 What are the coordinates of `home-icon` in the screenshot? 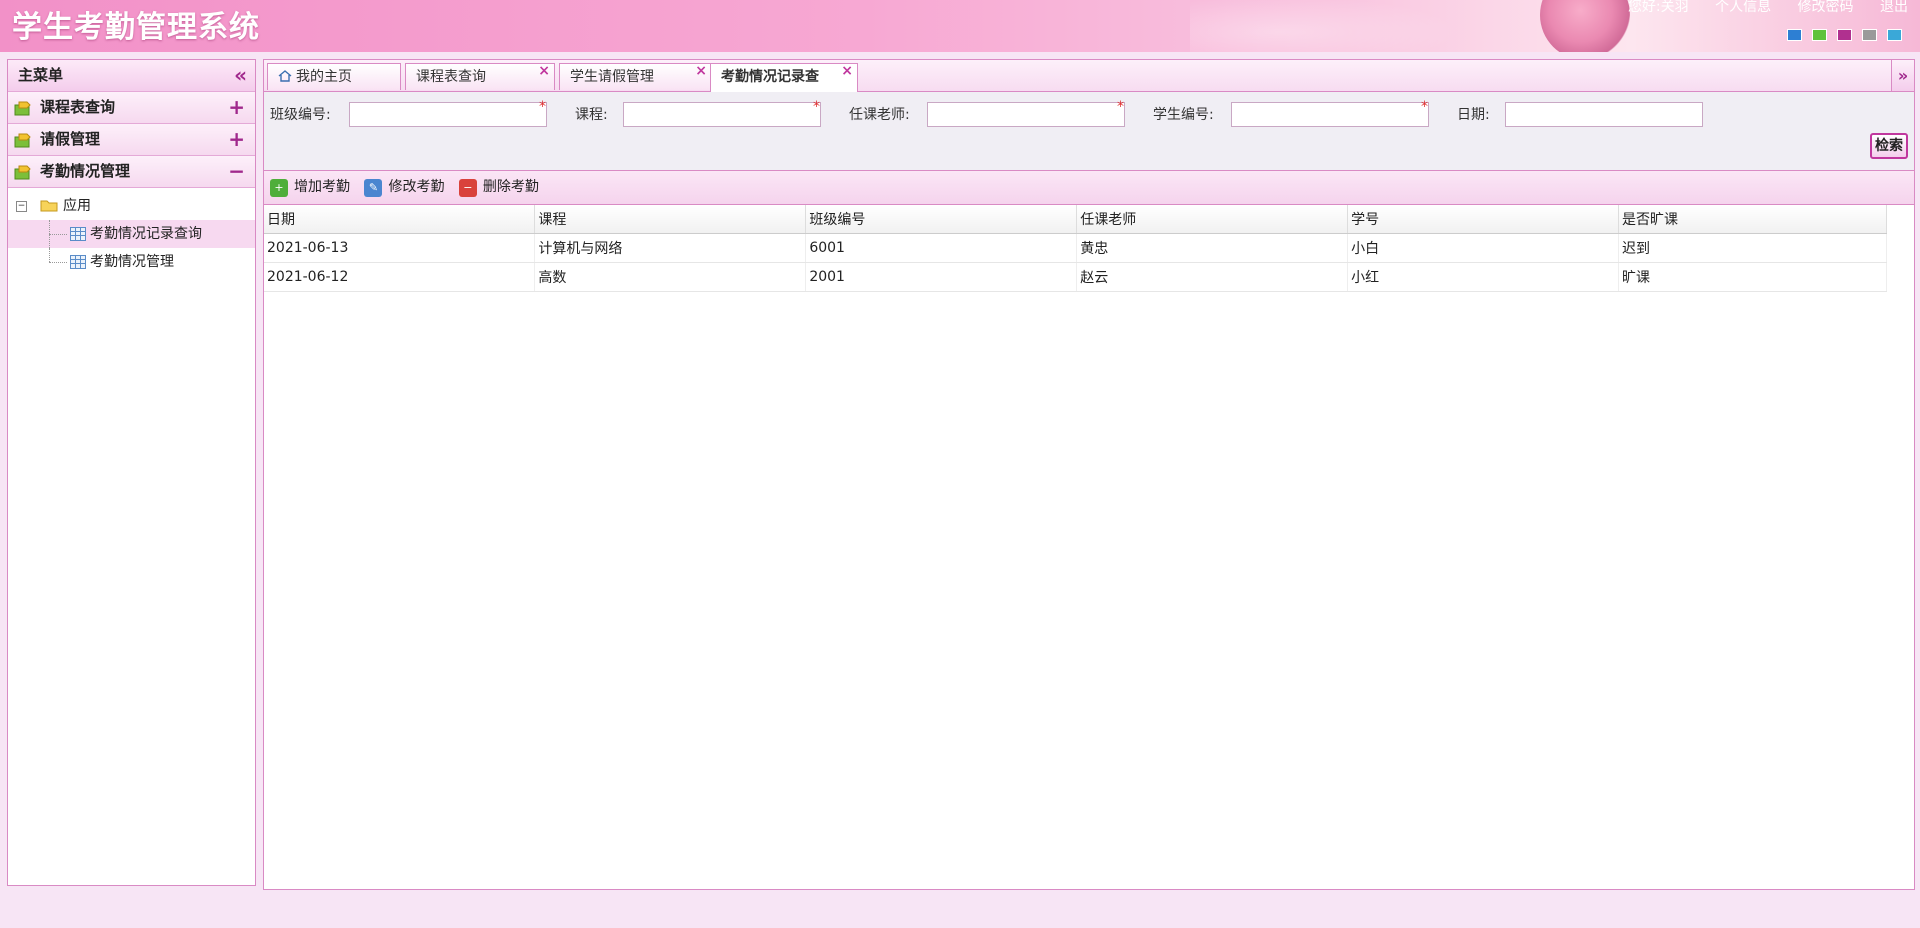 It's located at (285, 76).